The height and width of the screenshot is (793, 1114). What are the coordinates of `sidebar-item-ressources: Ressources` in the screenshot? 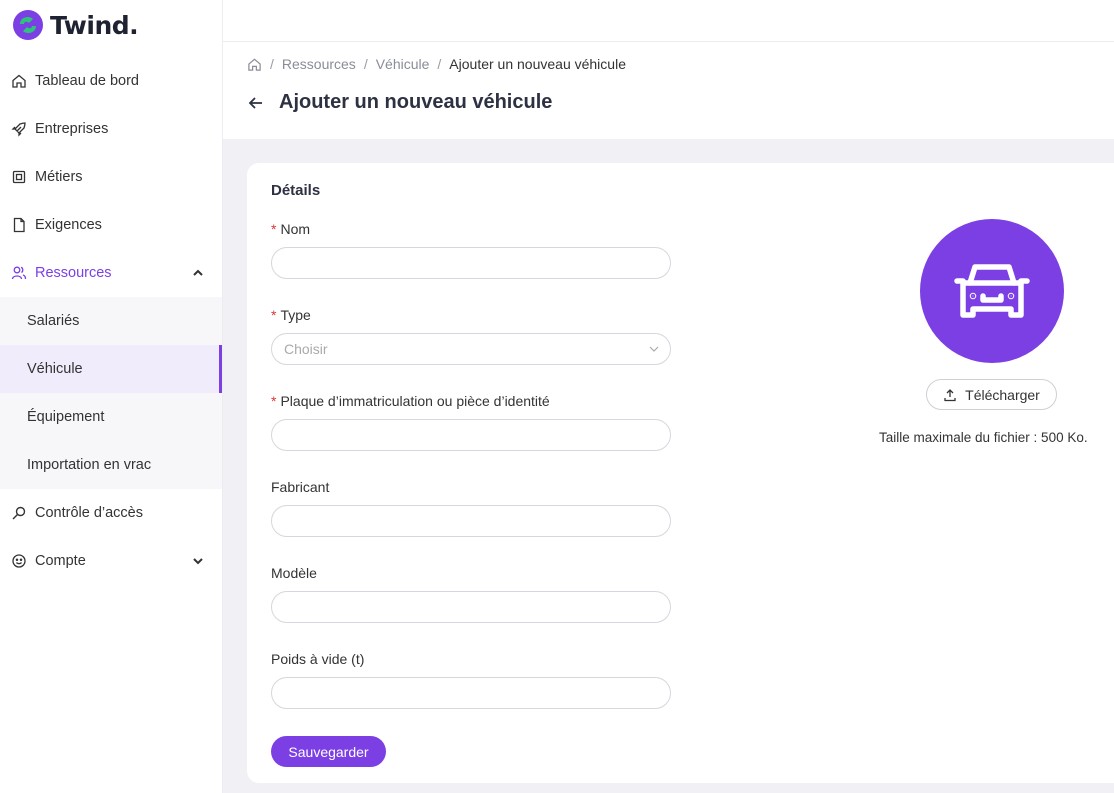 It's located at (111, 273).